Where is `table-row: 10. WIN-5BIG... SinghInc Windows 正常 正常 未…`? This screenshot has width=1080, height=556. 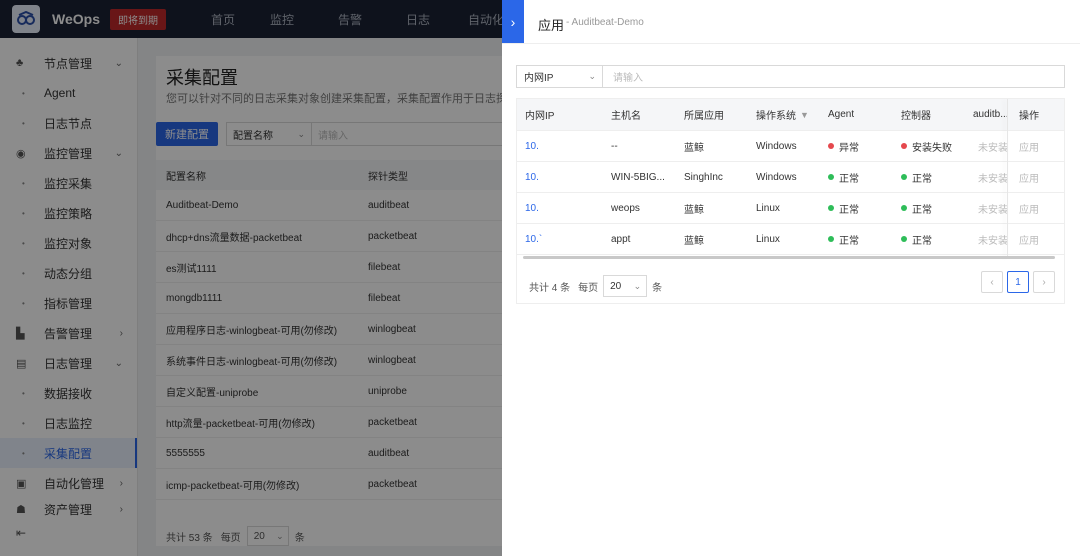
table-row: 10. WIN-5BIG... SinghInc Windows 正常 正常 未… is located at coordinates (790, 177).